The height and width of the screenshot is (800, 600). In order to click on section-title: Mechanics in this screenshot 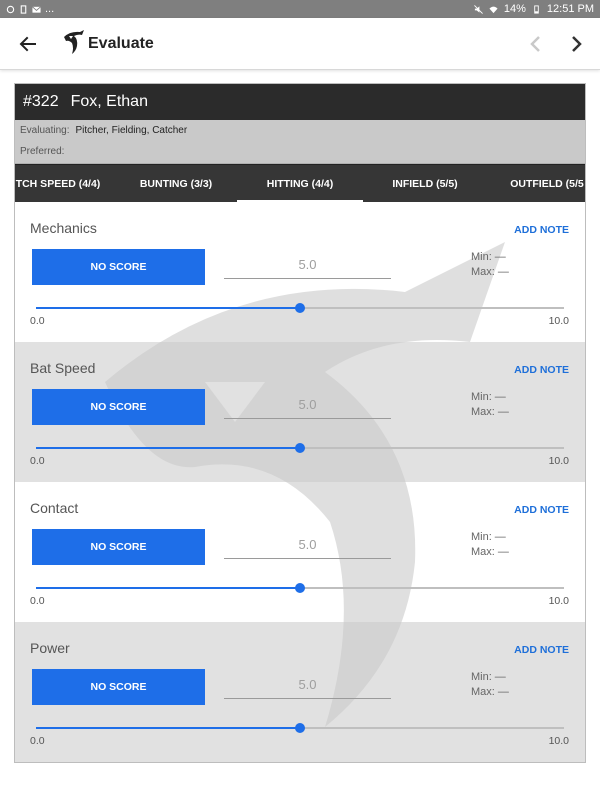, I will do `click(63, 228)`.